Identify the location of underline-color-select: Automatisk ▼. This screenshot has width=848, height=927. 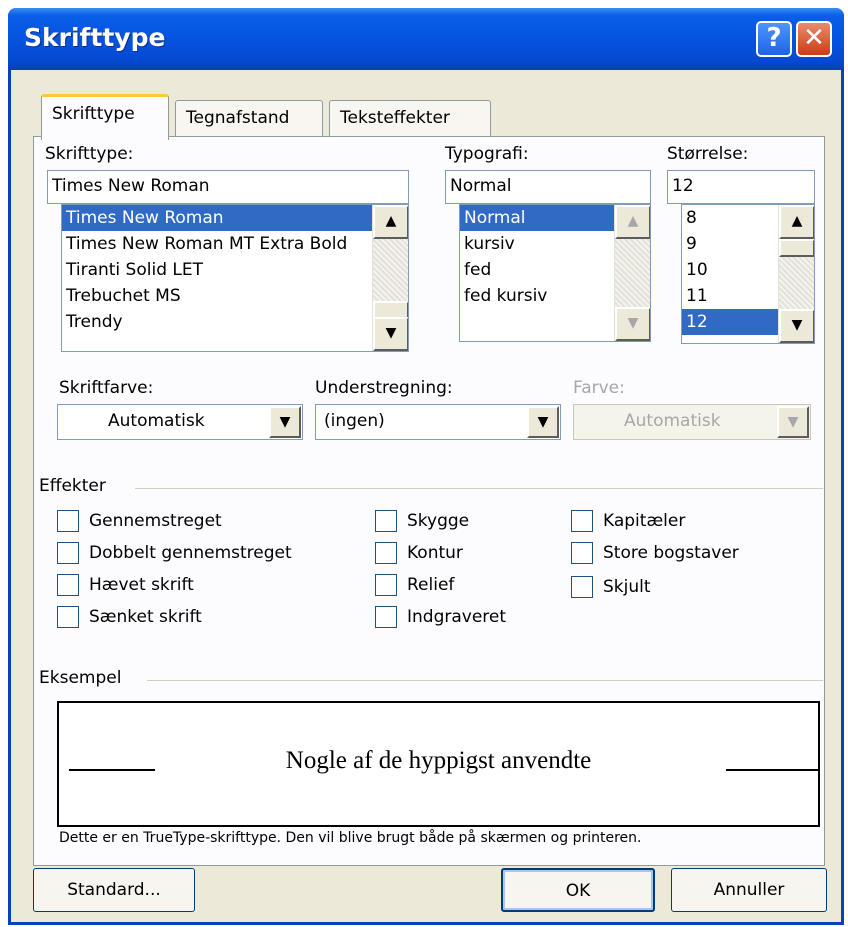
(692, 422).